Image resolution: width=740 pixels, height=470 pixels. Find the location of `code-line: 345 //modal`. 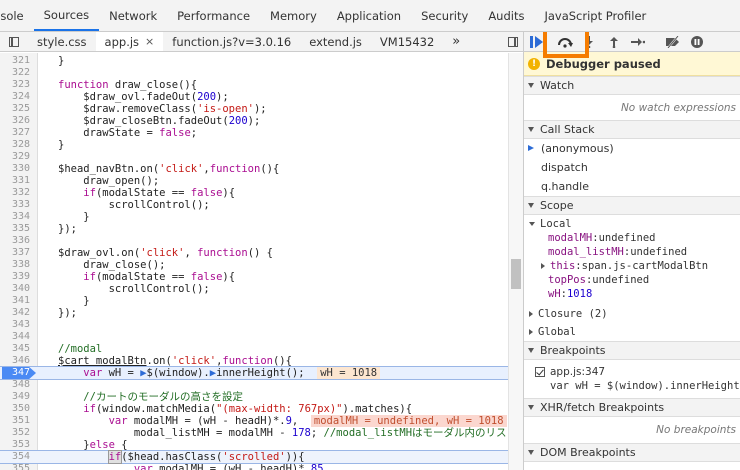

code-line: 345 //modal is located at coordinates (254, 349).